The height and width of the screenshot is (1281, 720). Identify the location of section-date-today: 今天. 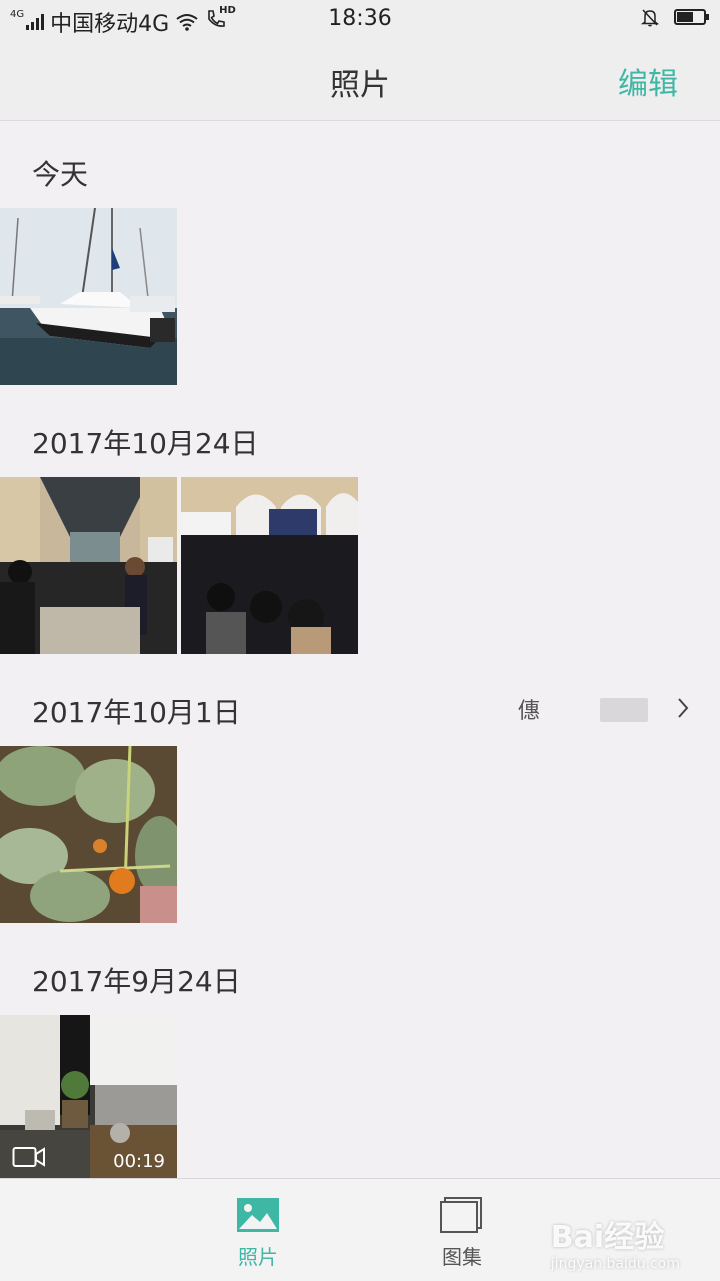
(60, 174).